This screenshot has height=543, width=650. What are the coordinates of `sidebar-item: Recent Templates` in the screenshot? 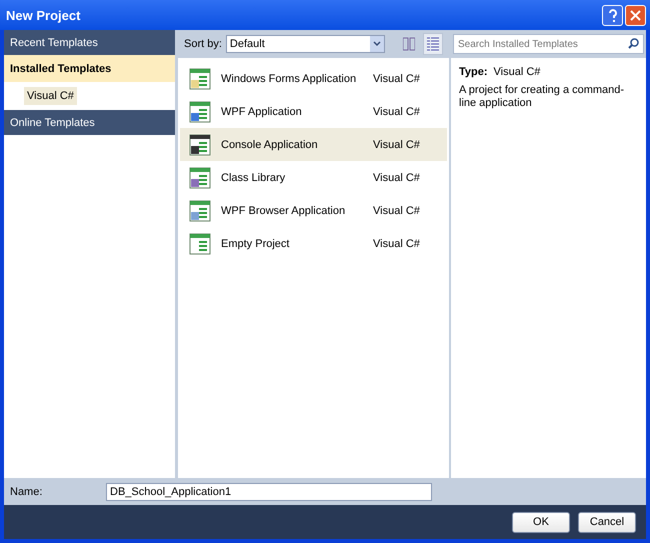 It's located at (89, 42).